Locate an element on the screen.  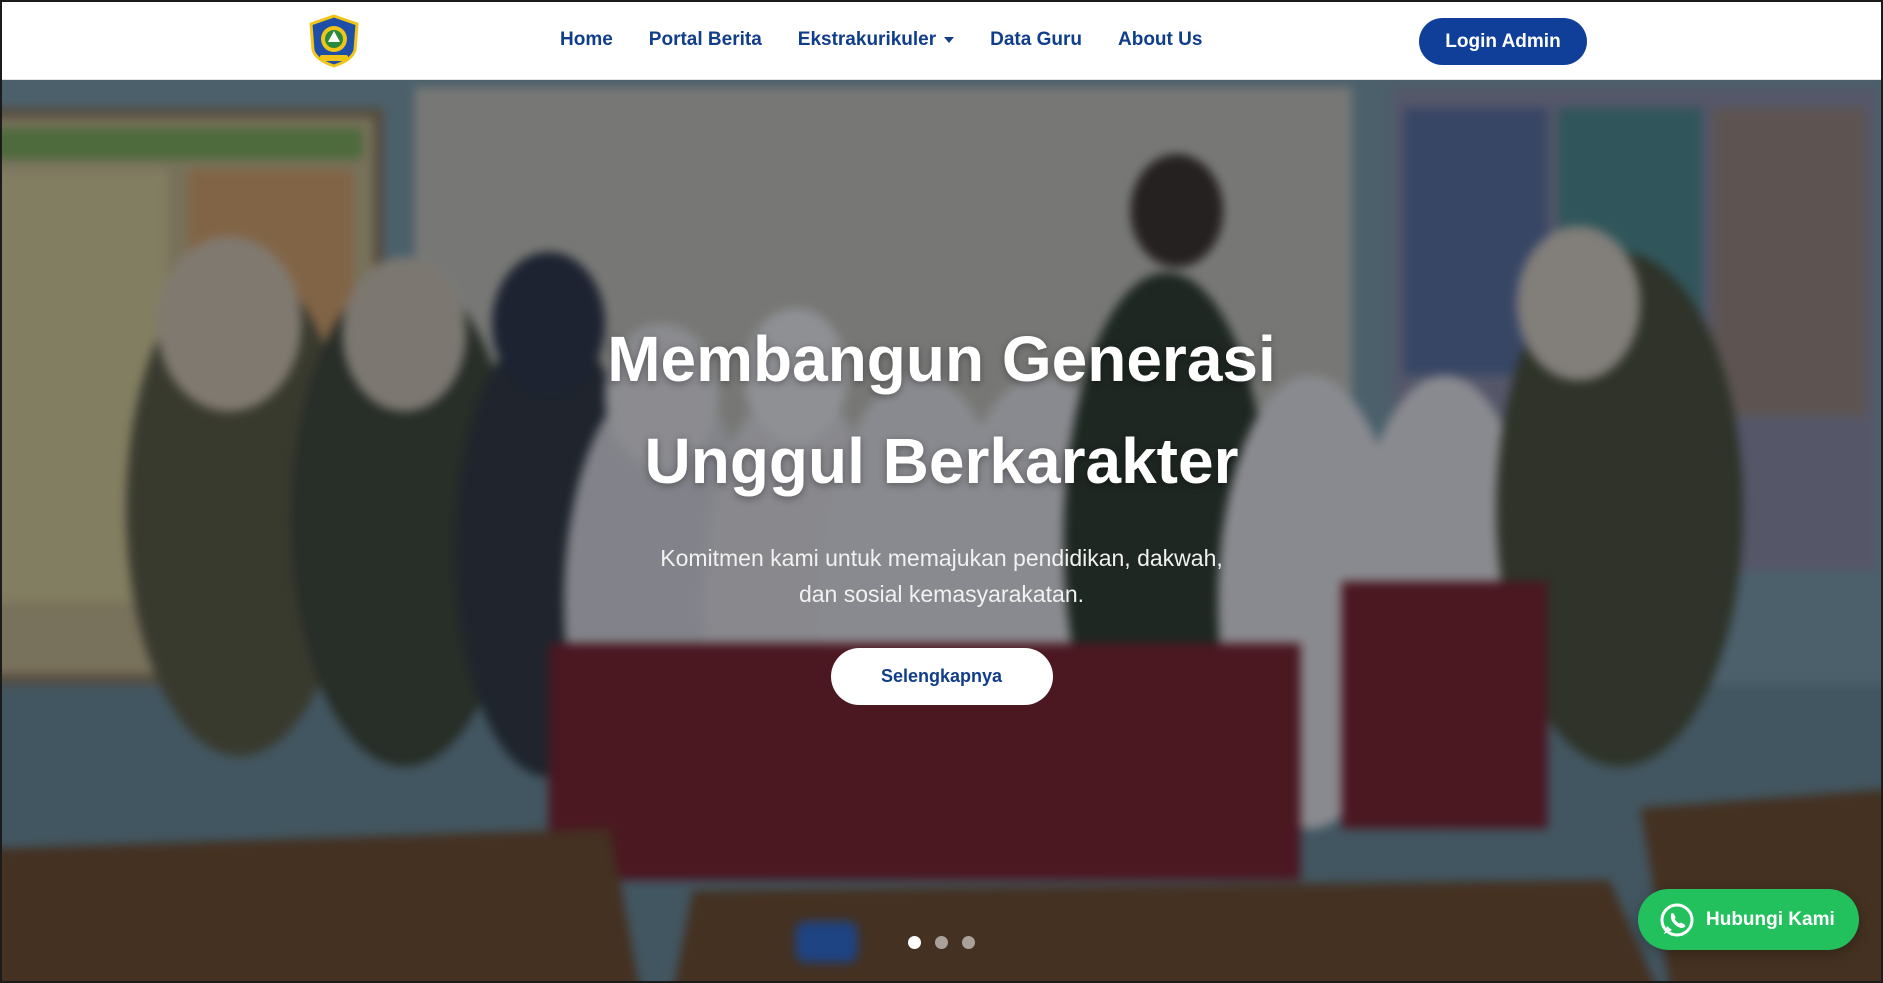
login-admin-button: Login Admin is located at coordinates (1503, 41).